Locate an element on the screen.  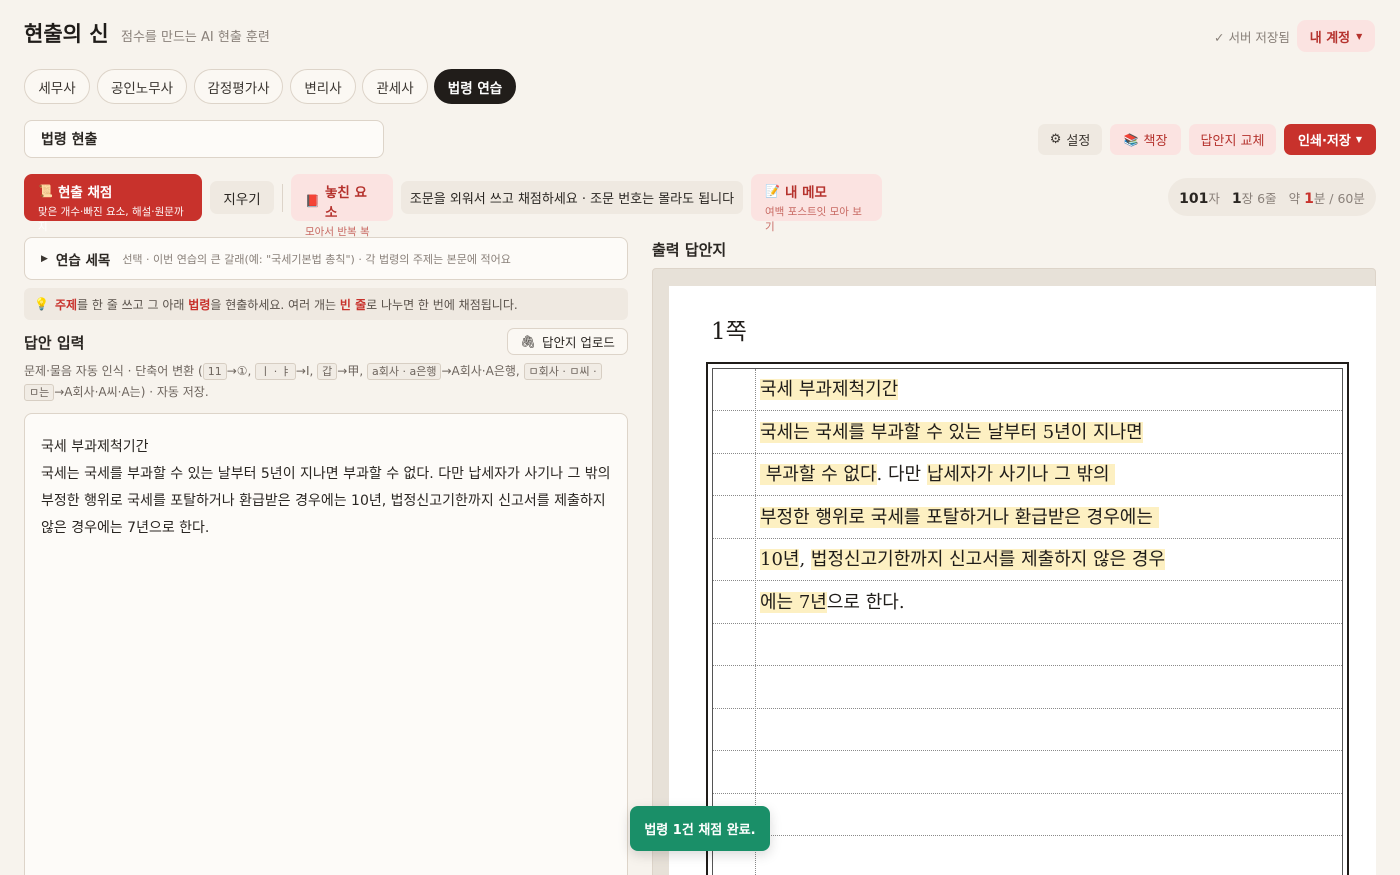
matched-segment: 법정신고기한까지 신고서를 제출하지 않은 경우 is located at coordinates (988, 559).